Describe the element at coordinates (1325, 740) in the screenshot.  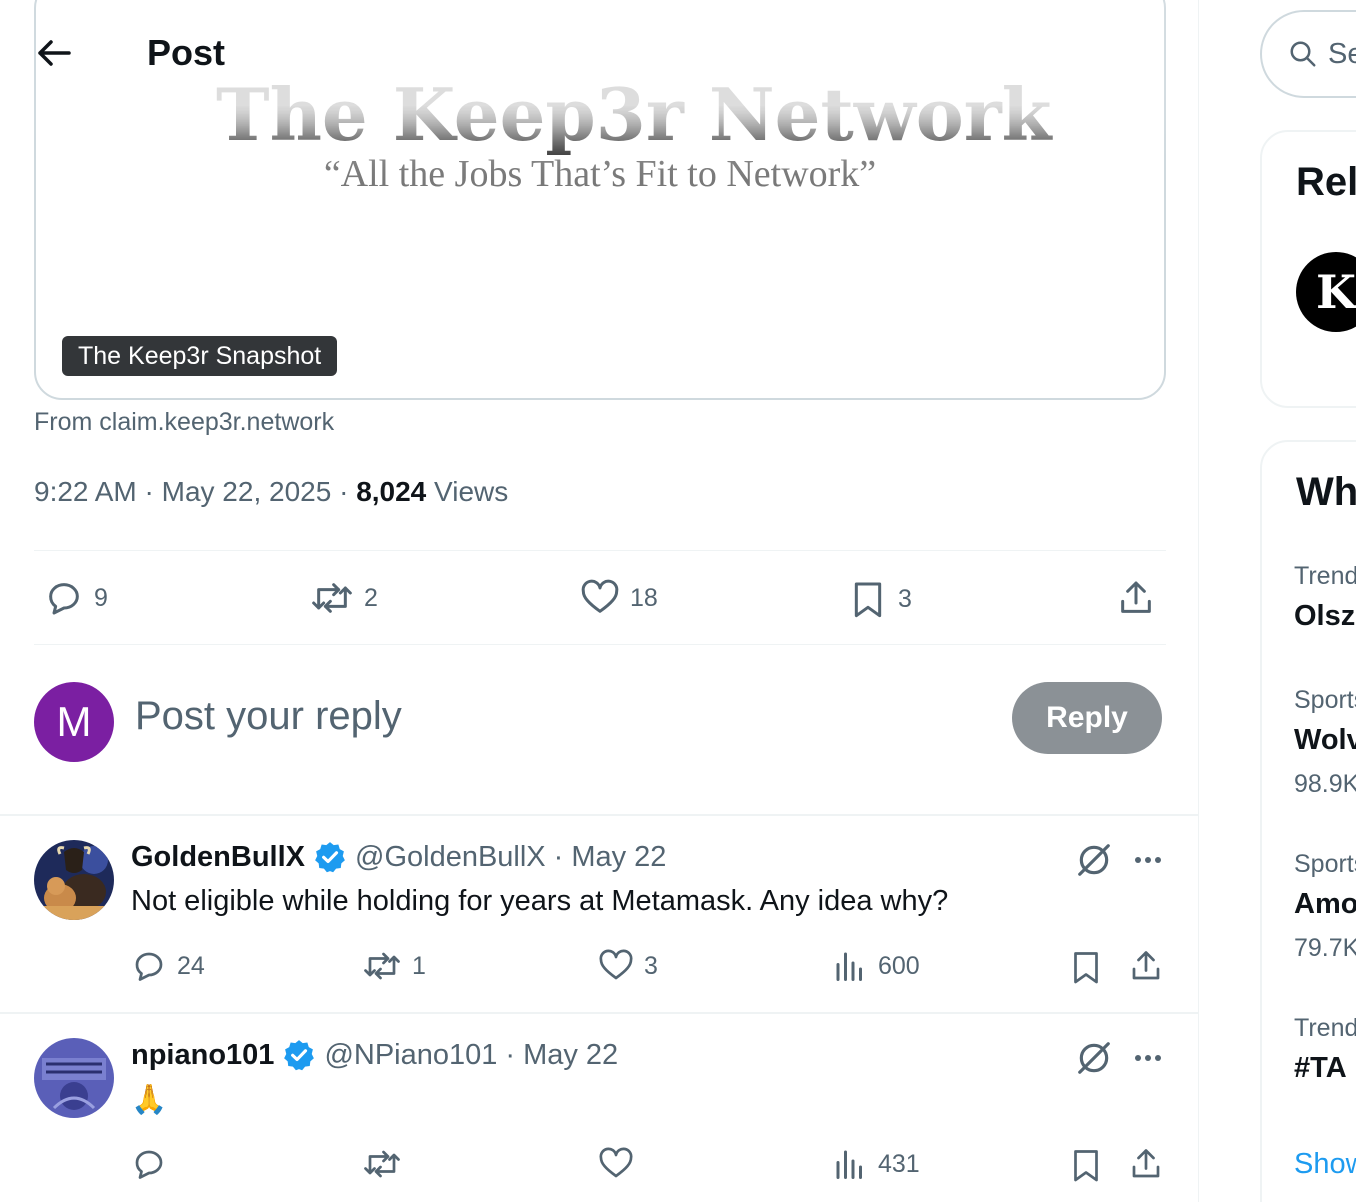
I see `trend-item: Wolv` at that location.